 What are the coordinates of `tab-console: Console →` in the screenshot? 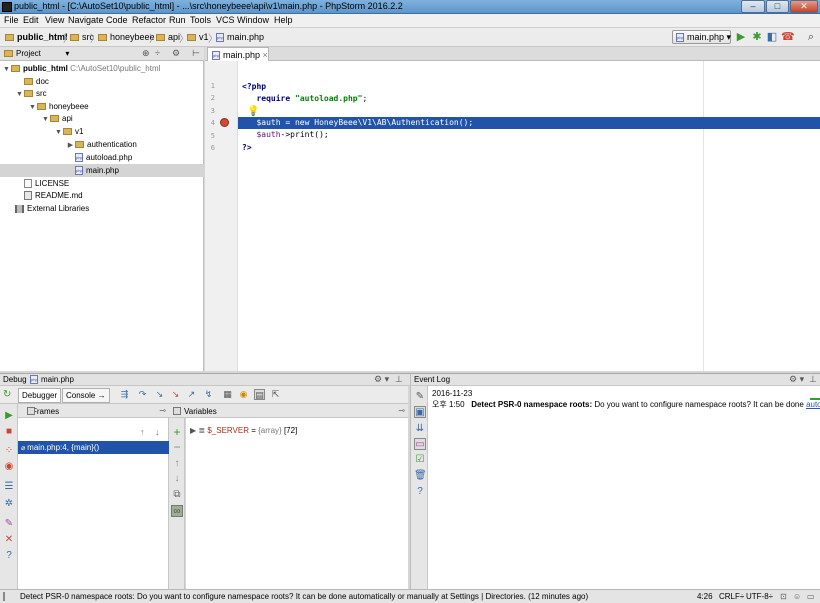 It's located at (86, 395).